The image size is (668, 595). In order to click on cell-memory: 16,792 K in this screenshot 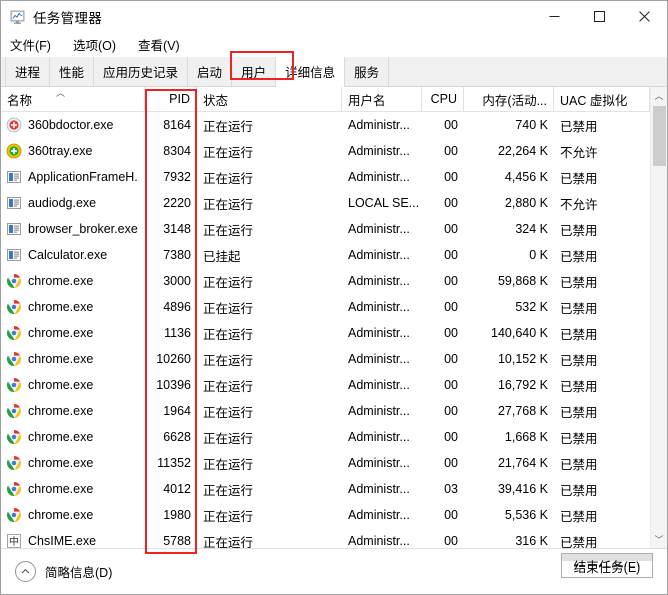, I will do `click(522, 385)`.